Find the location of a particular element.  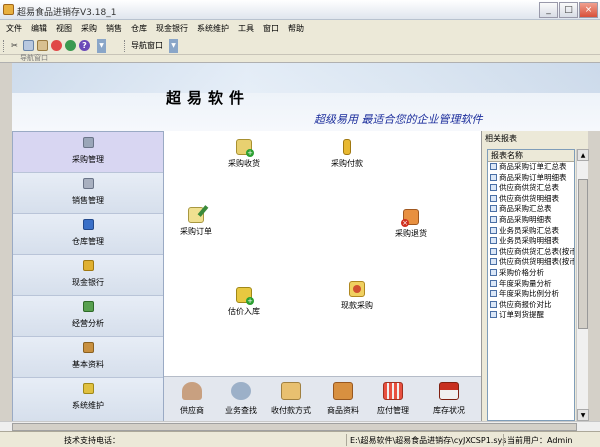

menu-bar: 文件 编辑 视图 采购 销售 仓库 现金银行 系统维护 工具 窗口 帮助 is located at coordinates (300, 28).